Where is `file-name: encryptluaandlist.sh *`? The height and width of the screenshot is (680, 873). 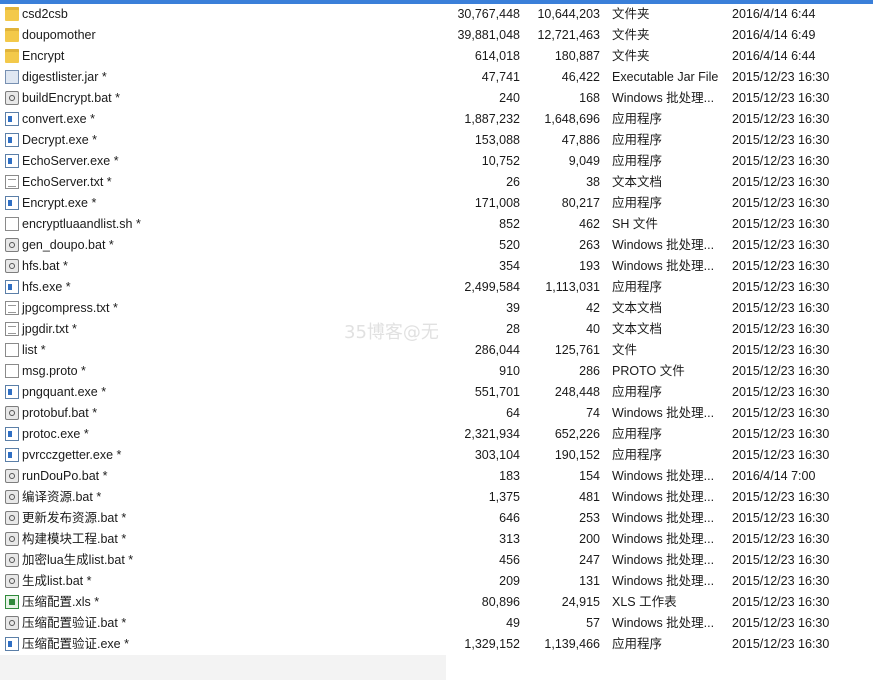
file-name: encryptluaandlist.sh * is located at coordinates (81, 224).